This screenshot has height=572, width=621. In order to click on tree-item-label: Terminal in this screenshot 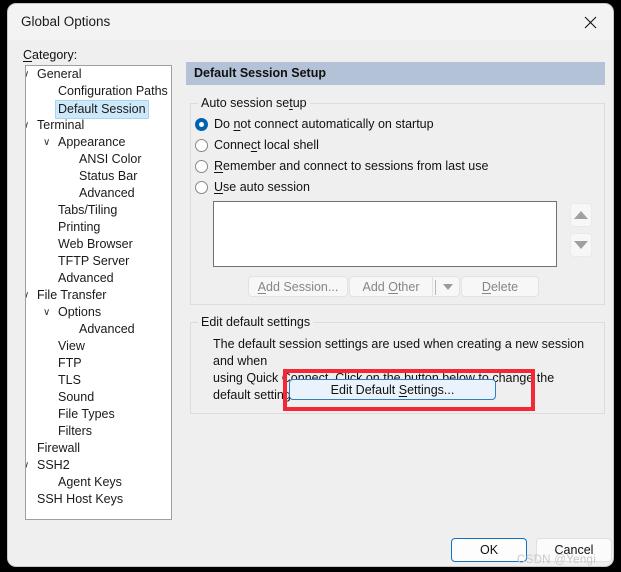, I will do `click(61, 125)`.